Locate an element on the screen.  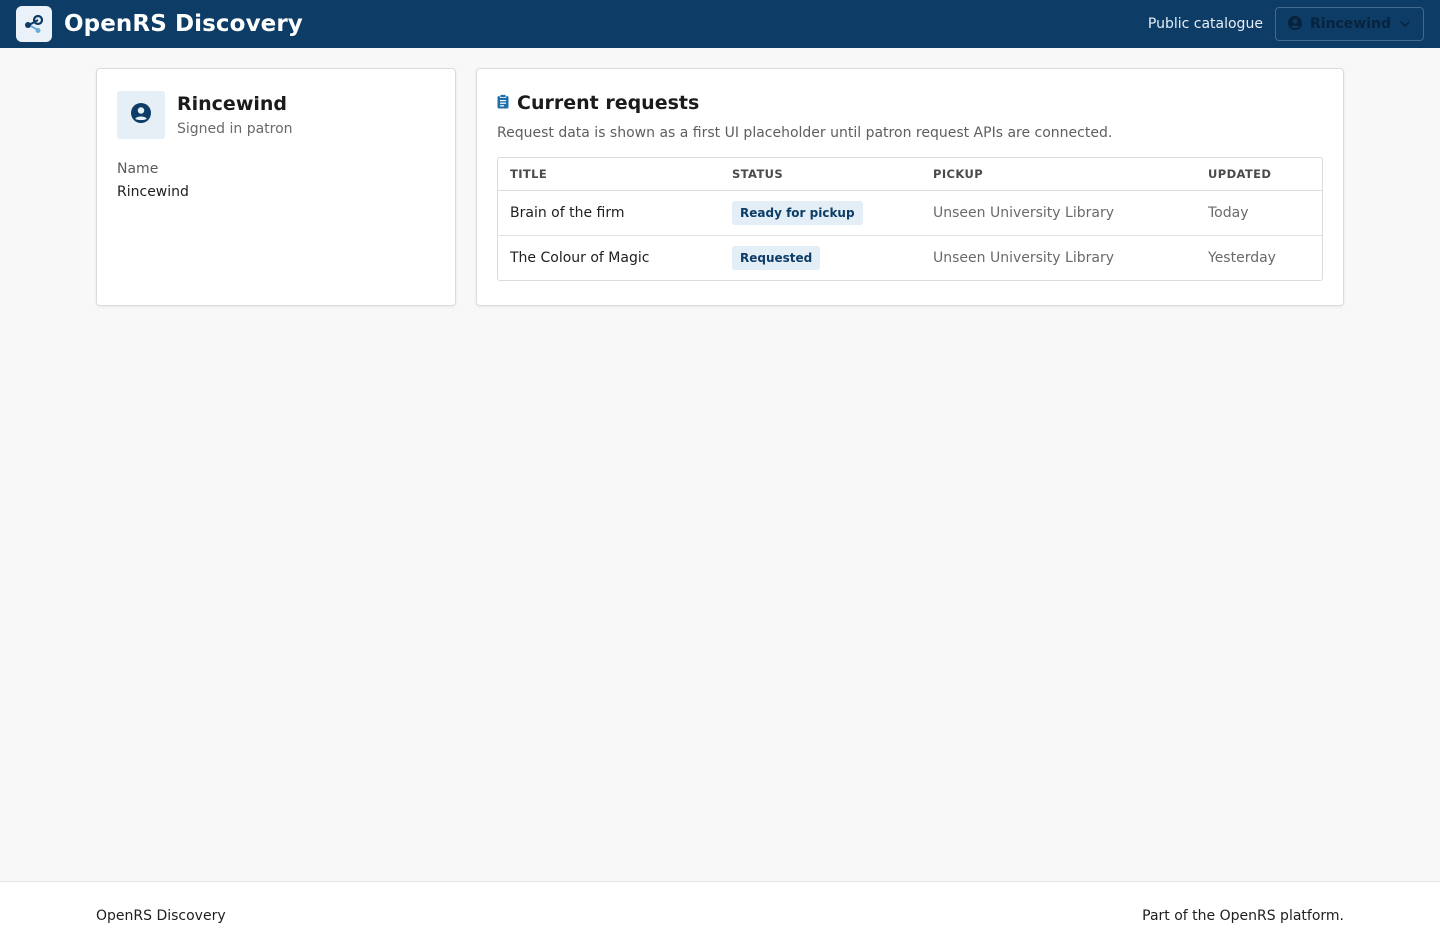
request-updated: Yesterday is located at coordinates (1242, 257).